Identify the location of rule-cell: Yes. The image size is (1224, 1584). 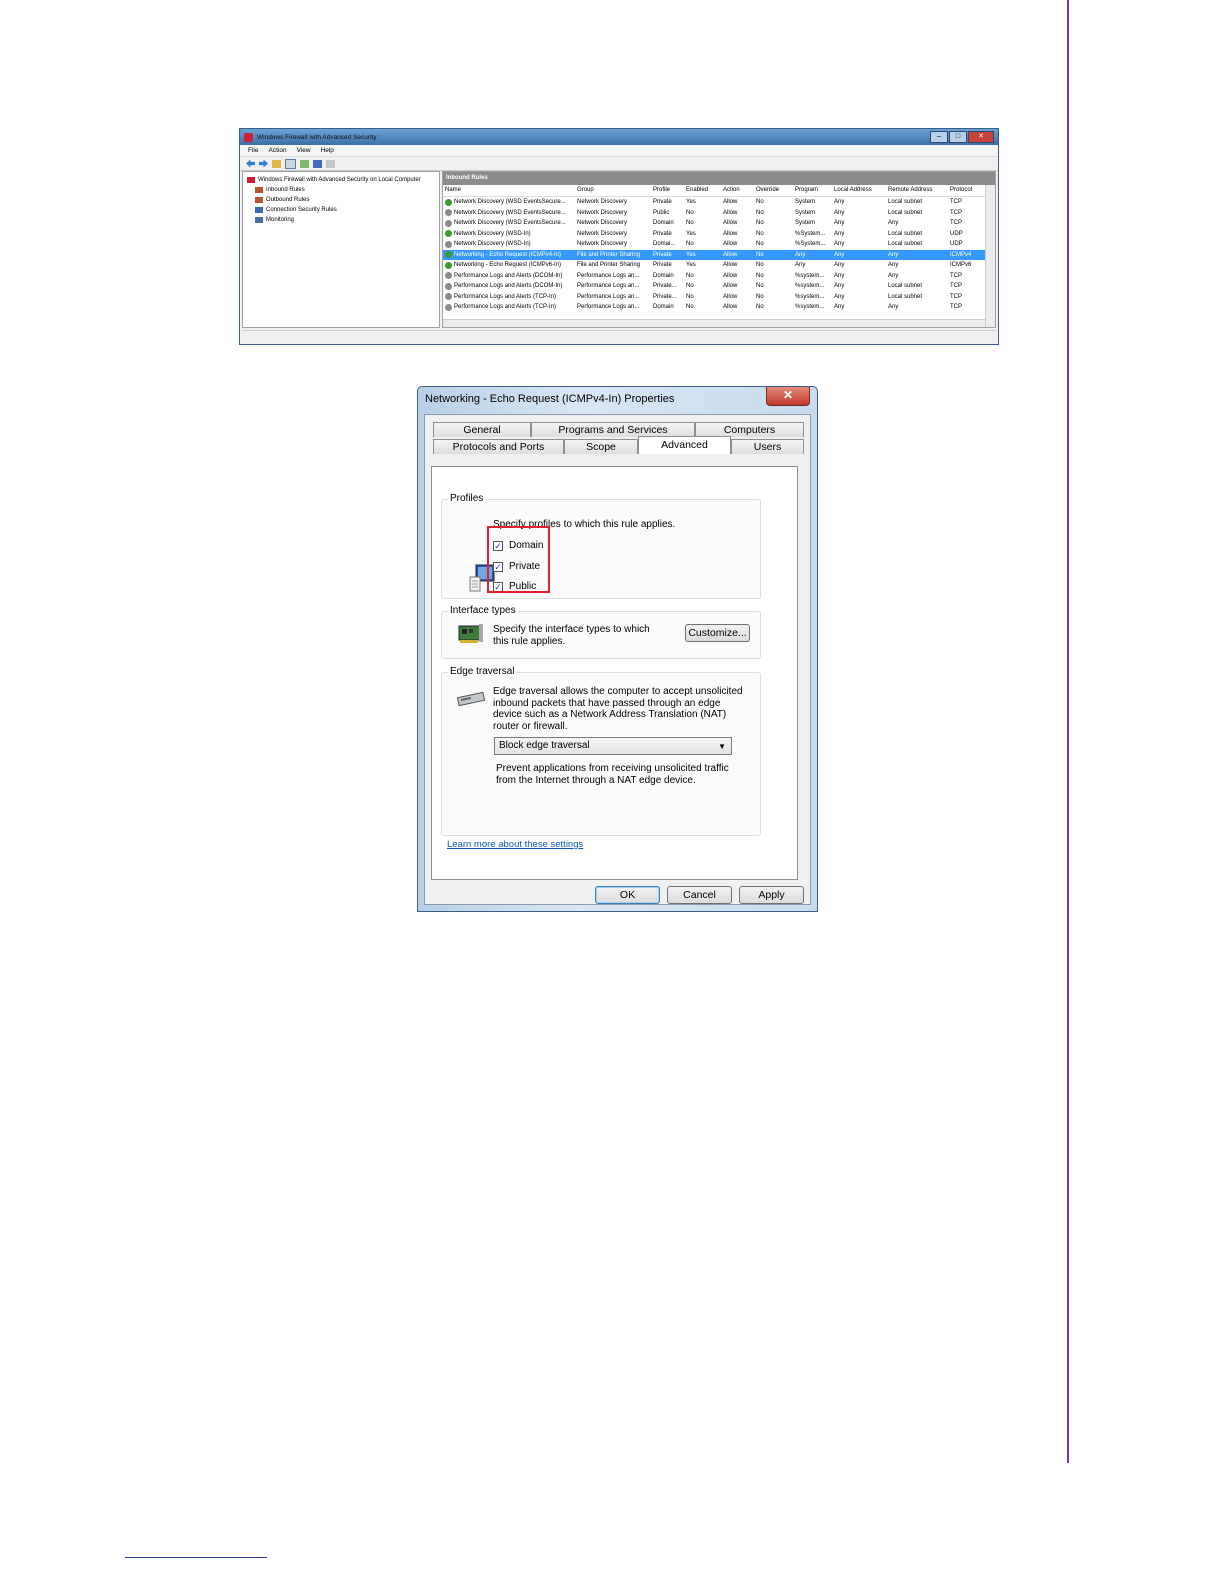
(691, 265).